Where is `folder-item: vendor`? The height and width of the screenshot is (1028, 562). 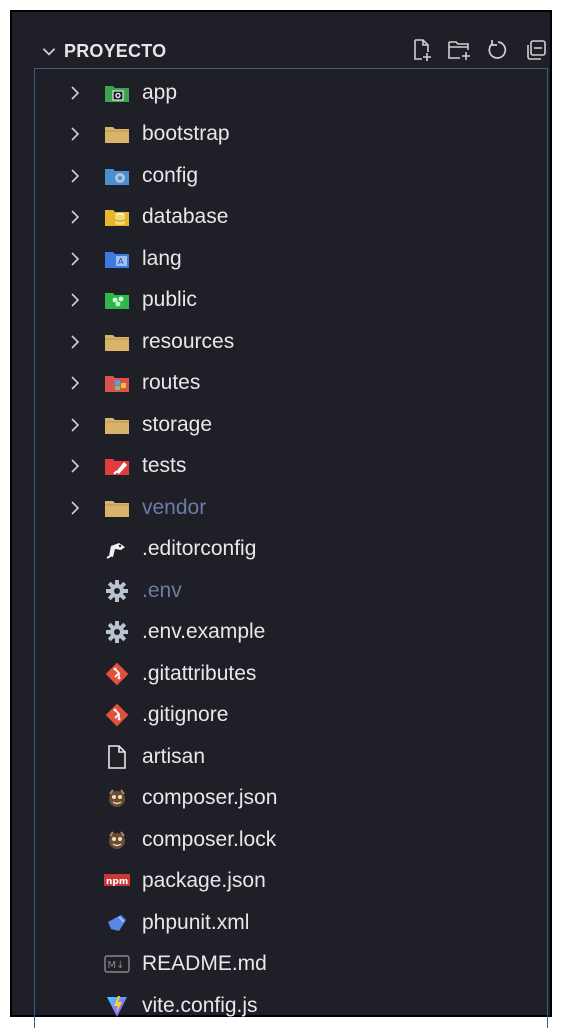 folder-item: vendor is located at coordinates (282, 508).